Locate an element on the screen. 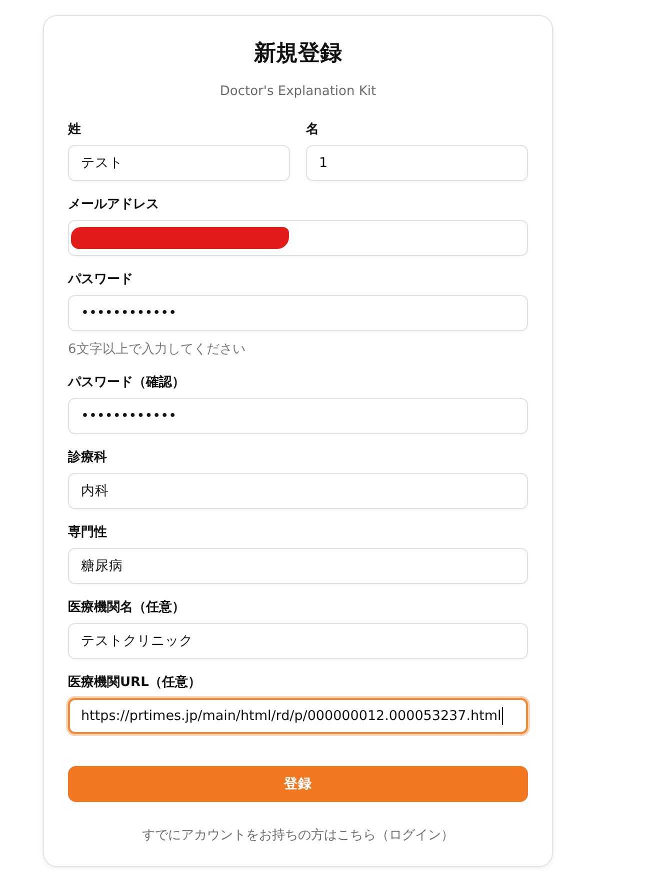 This screenshot has width=651, height=873. field-label: メールアドレス is located at coordinates (113, 205).